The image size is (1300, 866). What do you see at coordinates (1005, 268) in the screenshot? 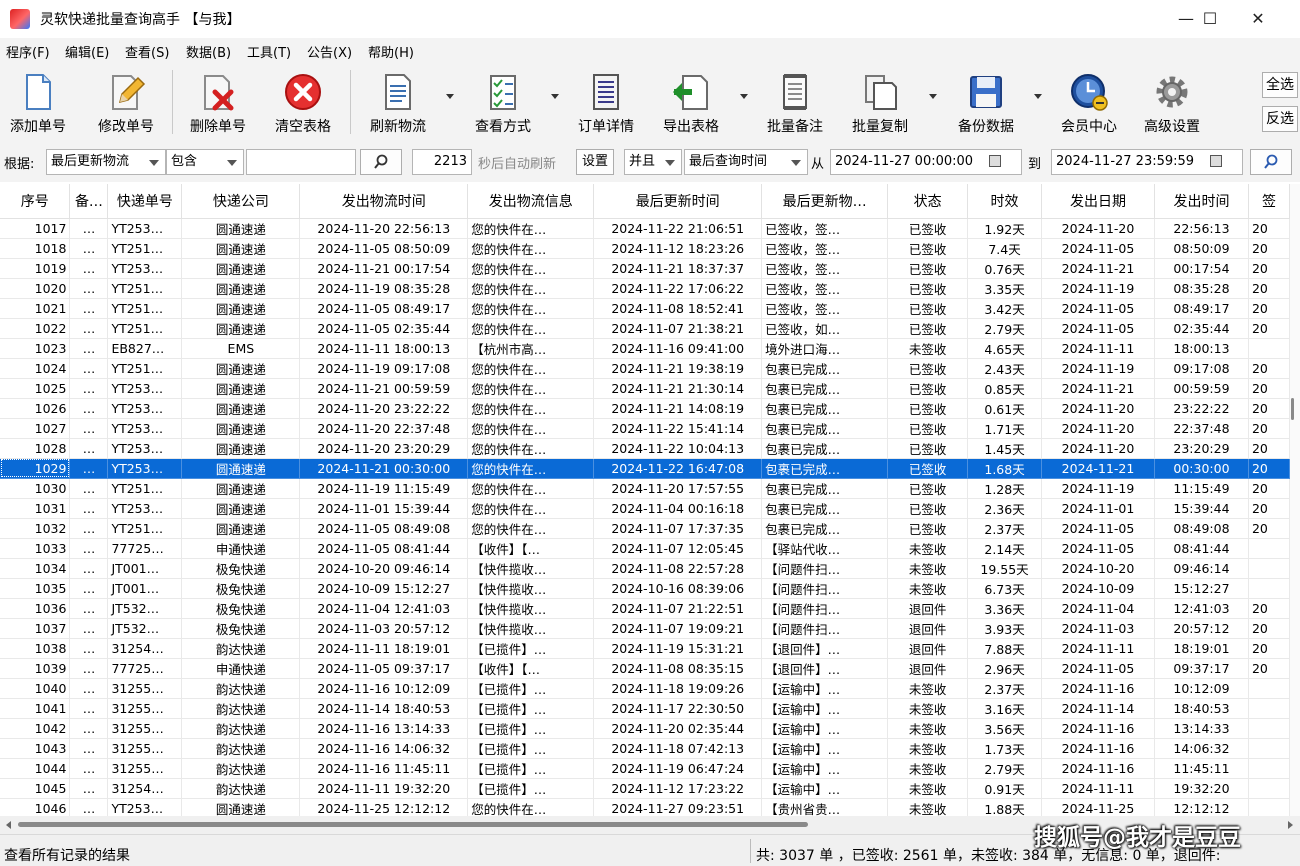
I see `cell-duration-col: 0.76天` at bounding box center [1005, 268].